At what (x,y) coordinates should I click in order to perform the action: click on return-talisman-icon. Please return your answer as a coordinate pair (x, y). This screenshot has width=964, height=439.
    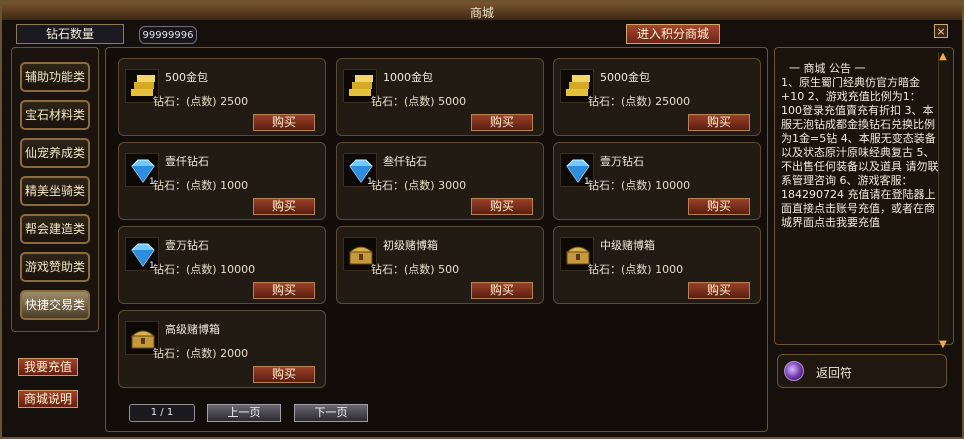
    Looking at the image, I should click on (794, 371).